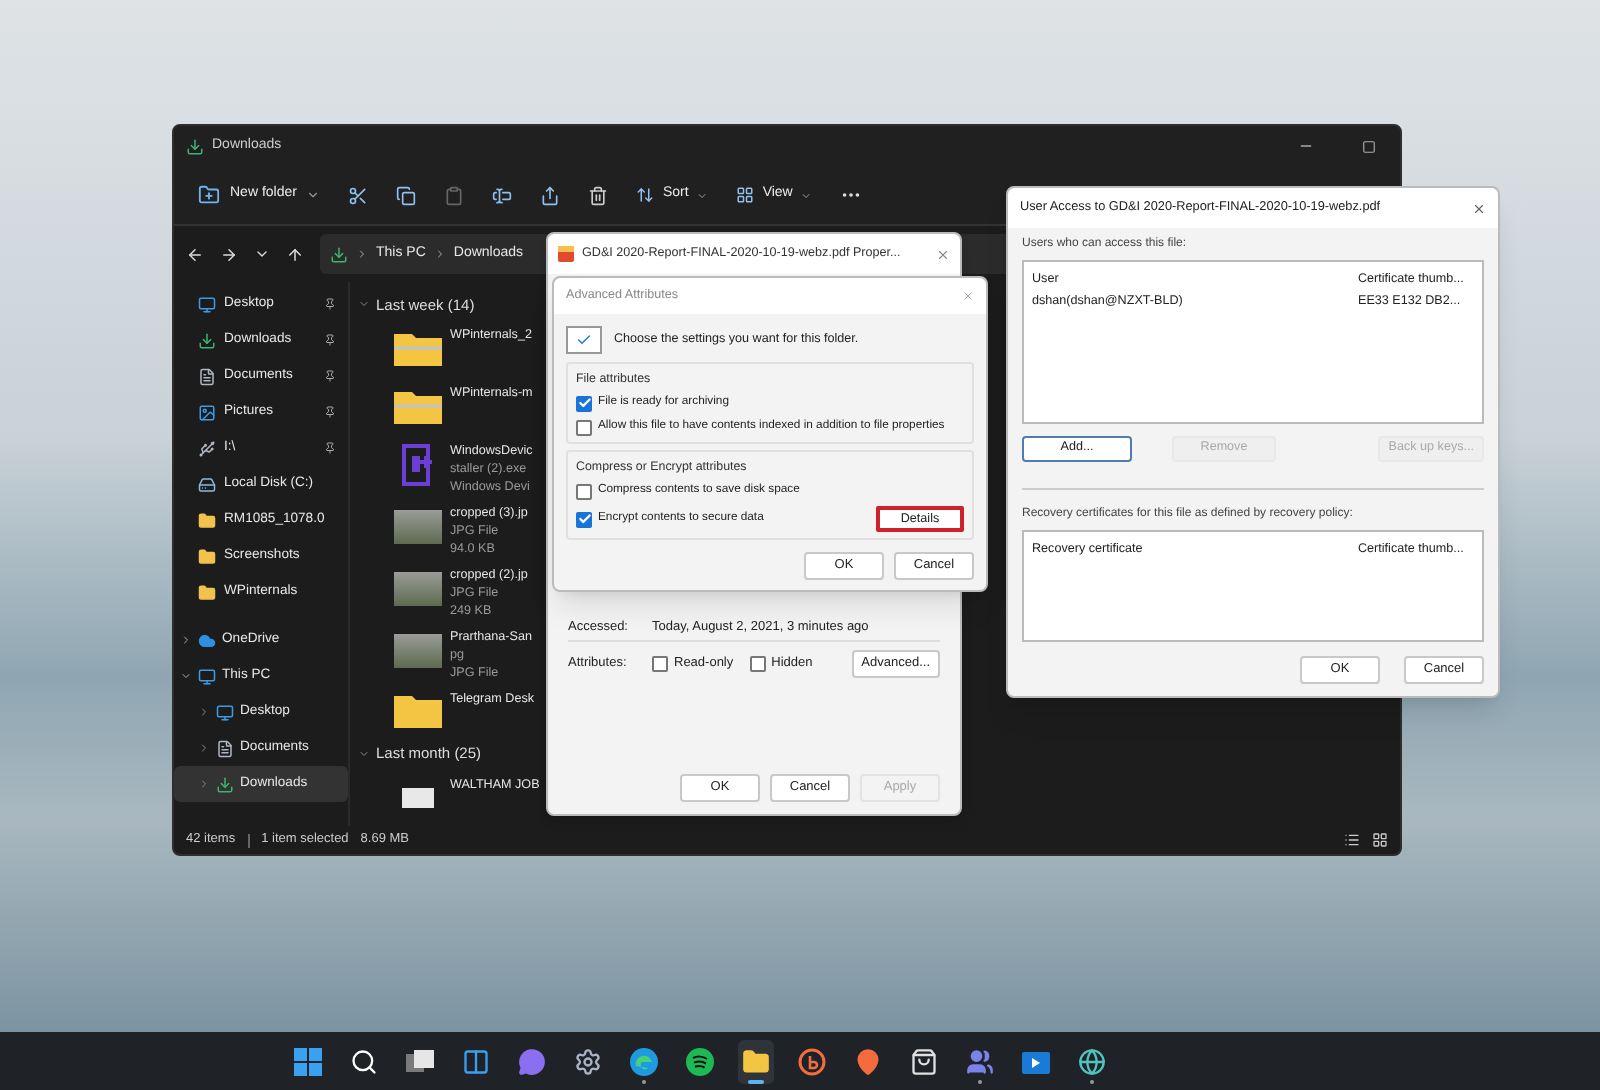 This screenshot has width=1600, height=1090. What do you see at coordinates (812, 1061) in the screenshot?
I see `letter-circle-icon` at bounding box center [812, 1061].